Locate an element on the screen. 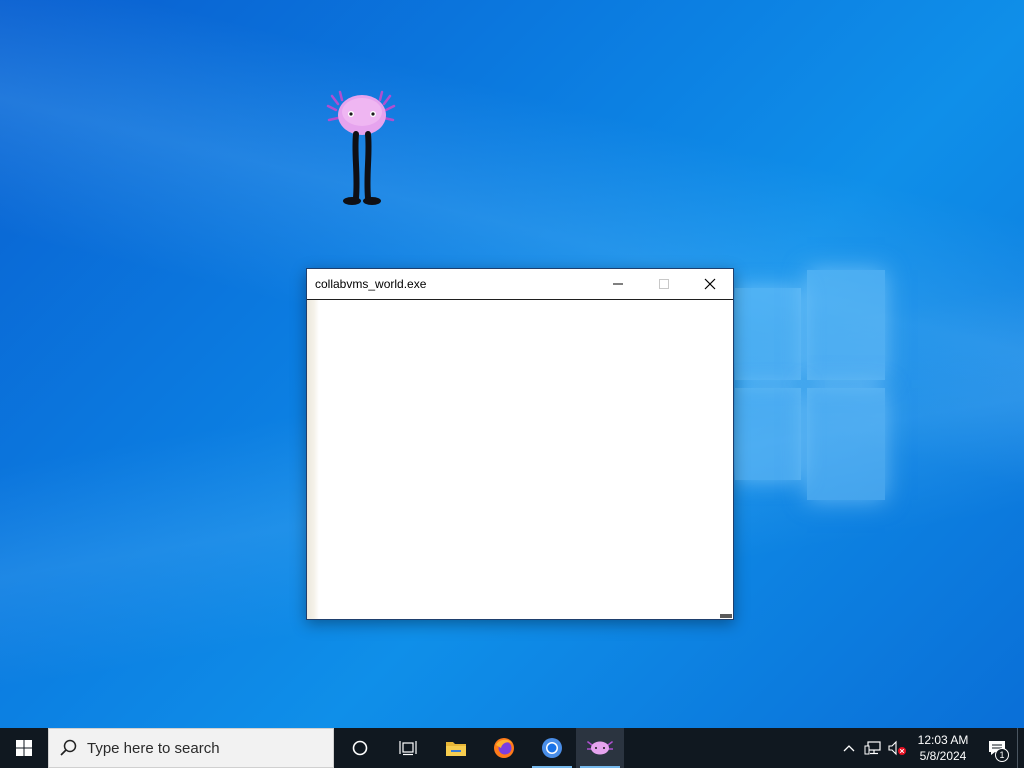  network-button is located at coordinates (873, 748).